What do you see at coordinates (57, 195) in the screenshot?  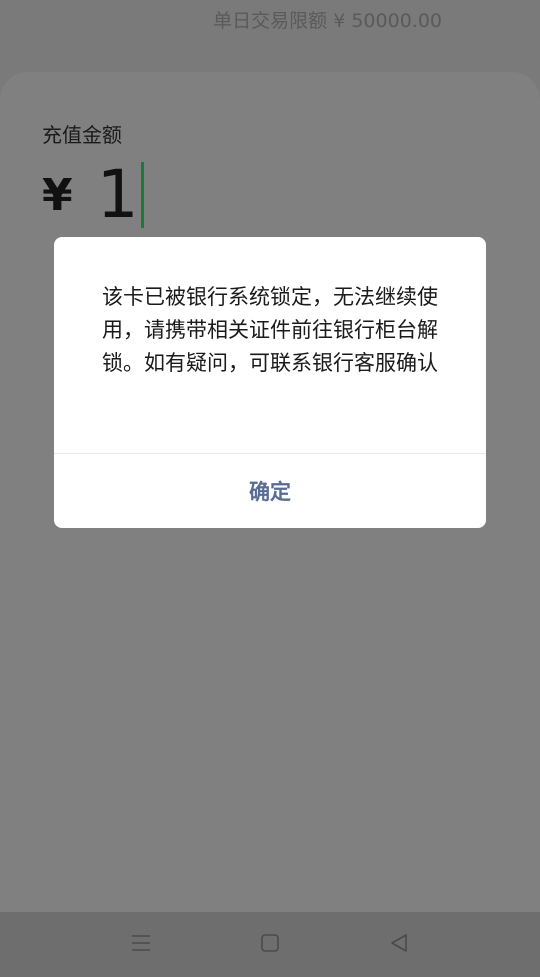 I see `currency-symbol: ¥` at bounding box center [57, 195].